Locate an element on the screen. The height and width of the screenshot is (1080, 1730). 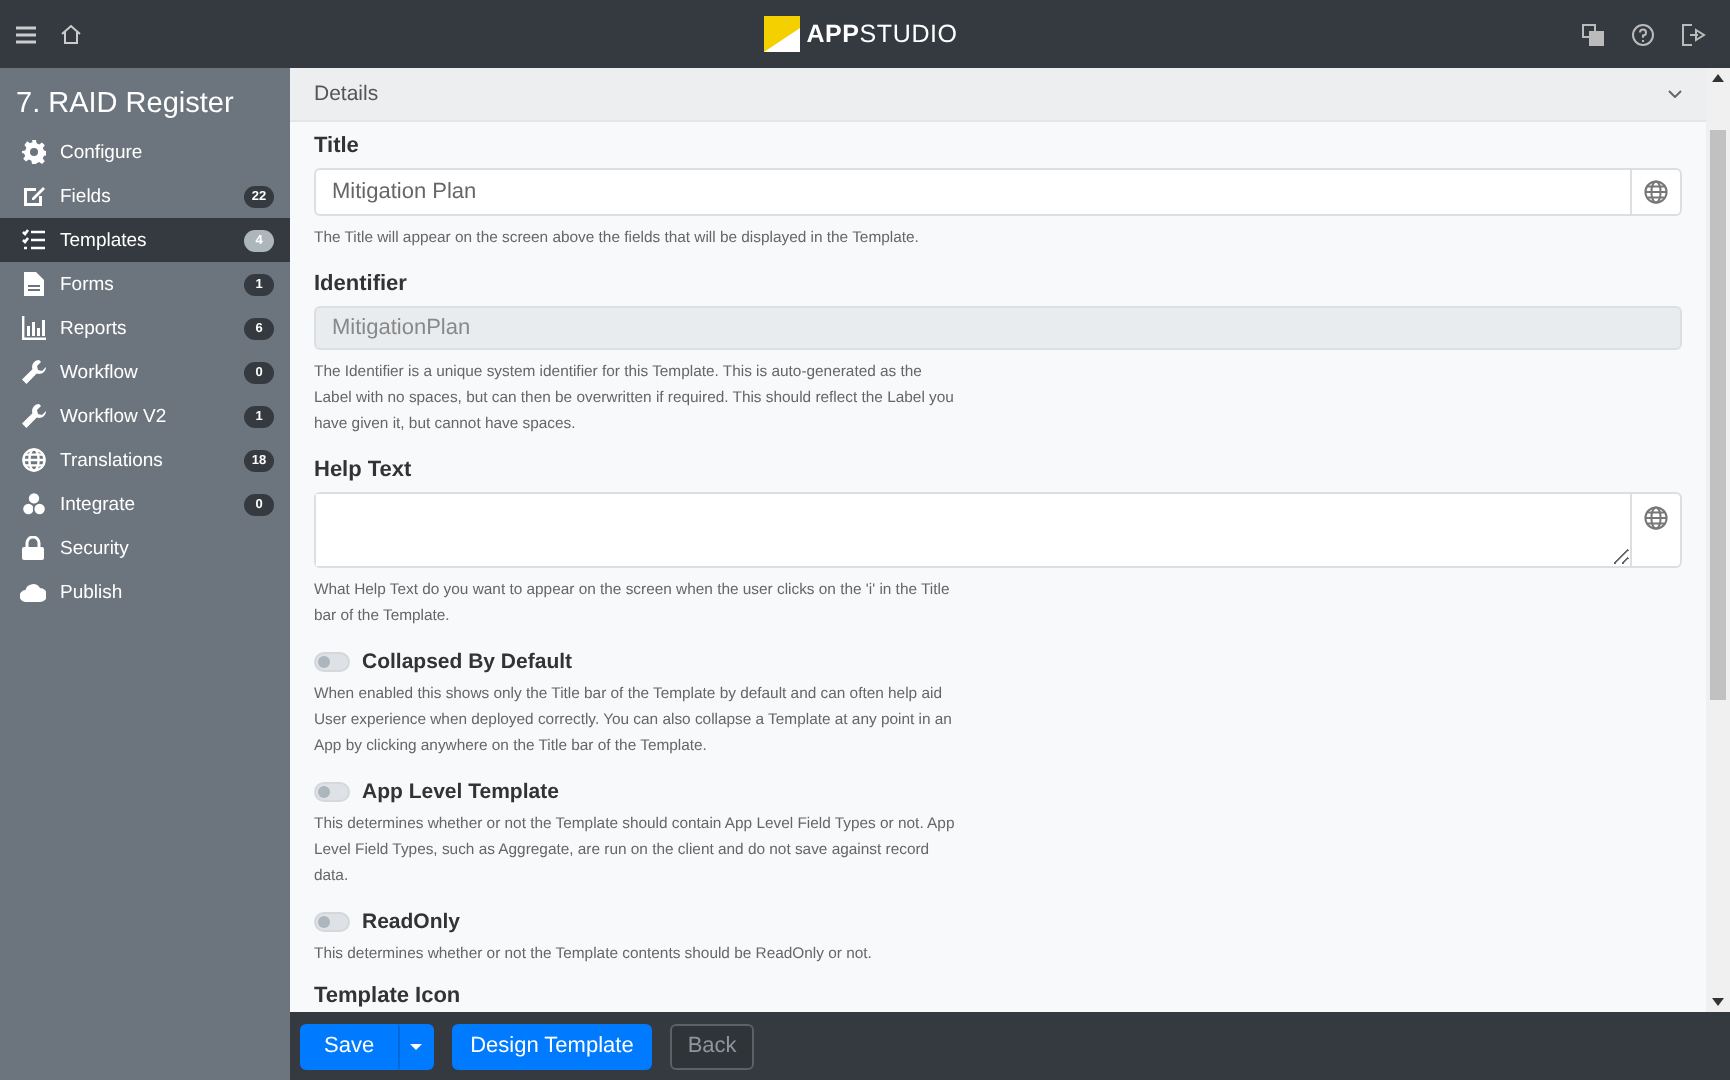
field-label: Identifier is located at coordinates (361, 284).